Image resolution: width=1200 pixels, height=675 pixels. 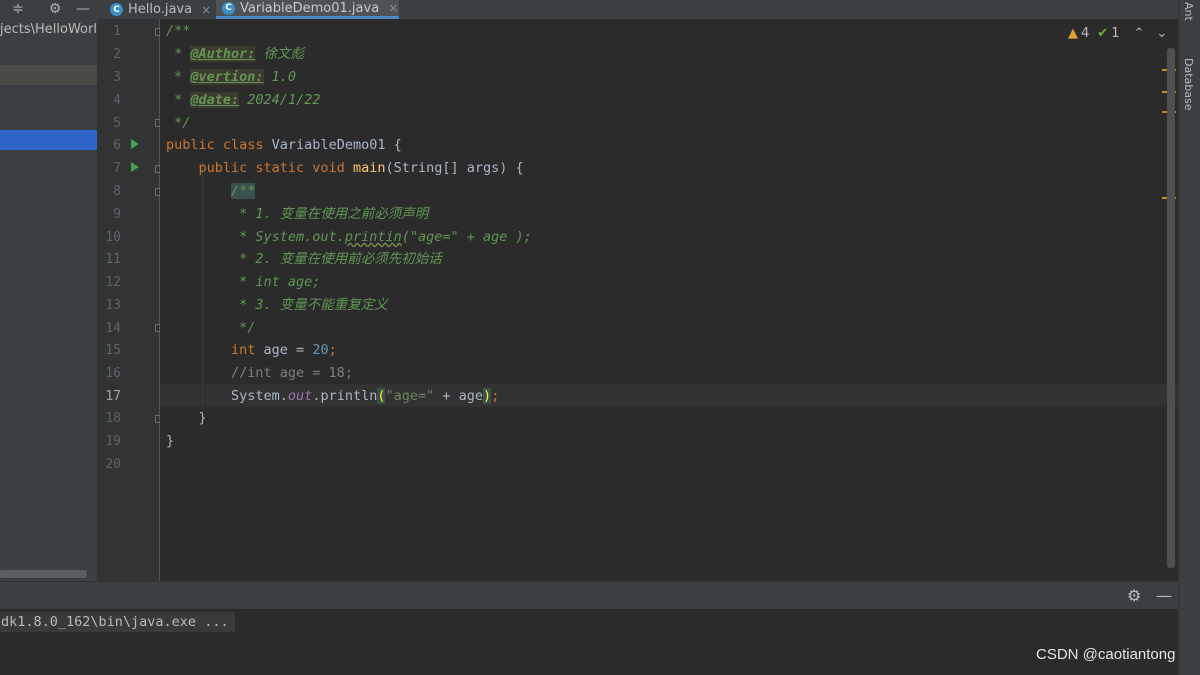 What do you see at coordinates (117, 191) in the screenshot?
I see `line-number: 8` at bounding box center [117, 191].